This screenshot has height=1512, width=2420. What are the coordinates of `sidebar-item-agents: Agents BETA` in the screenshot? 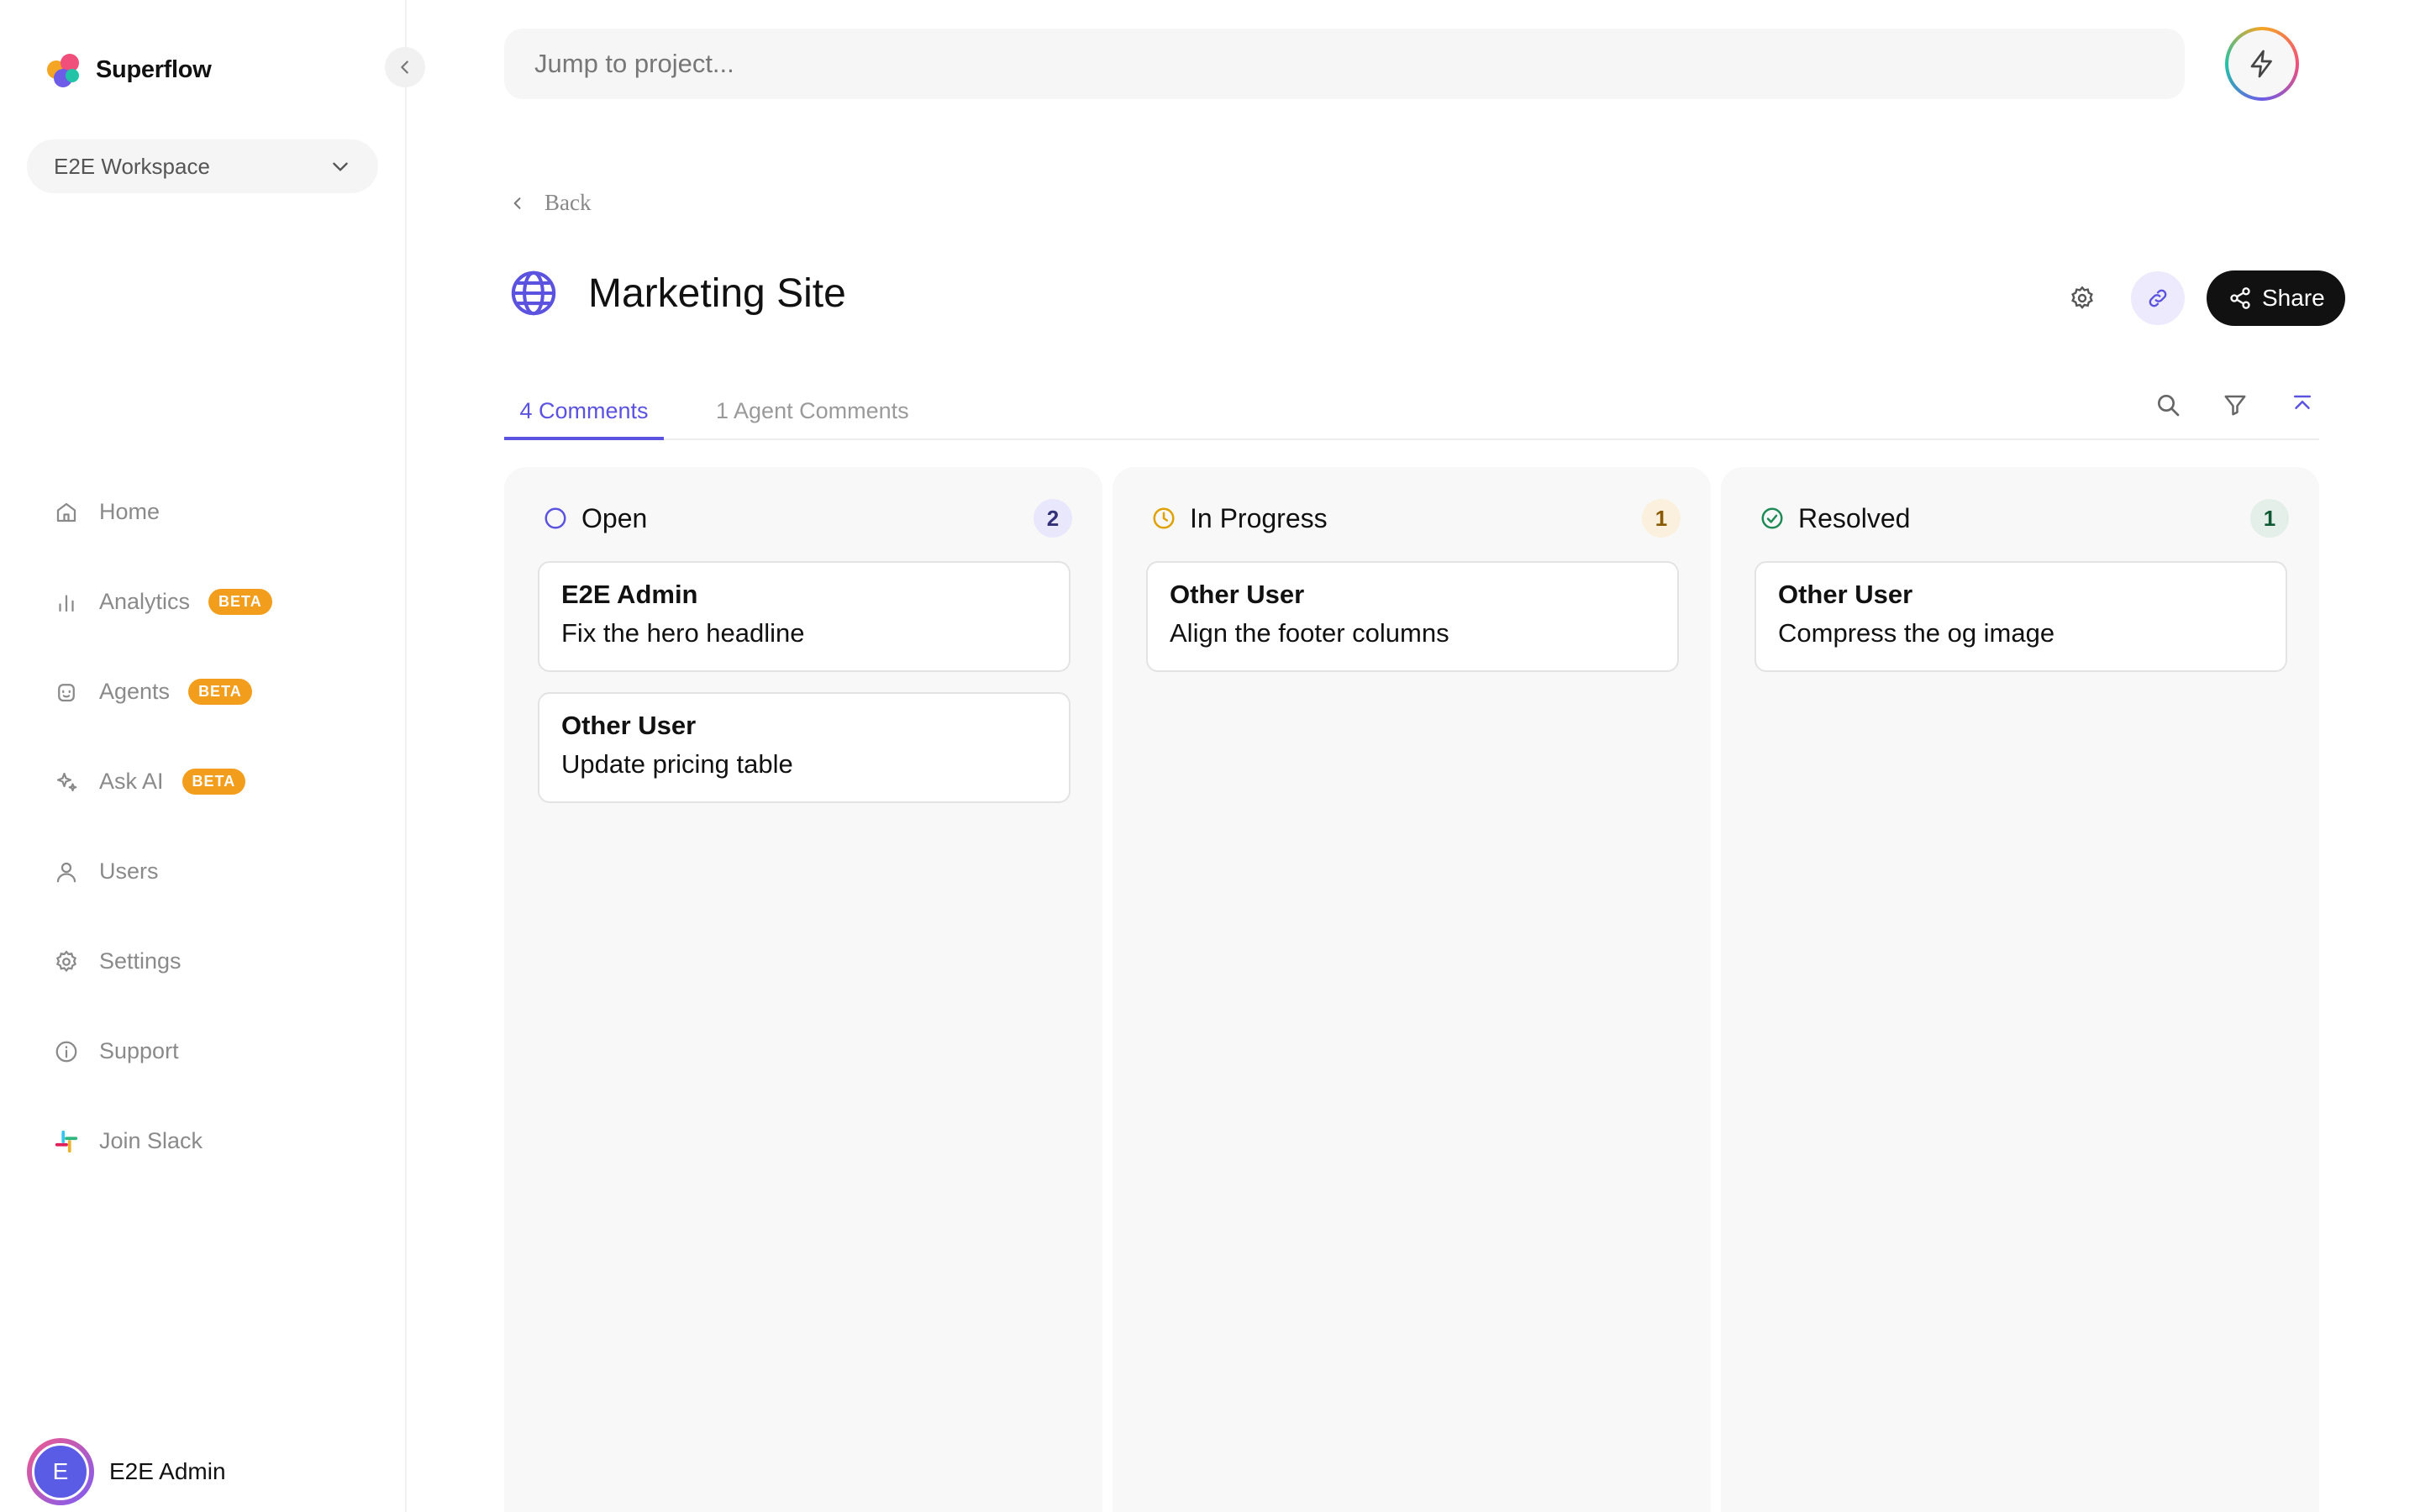 It's located at (162, 692).